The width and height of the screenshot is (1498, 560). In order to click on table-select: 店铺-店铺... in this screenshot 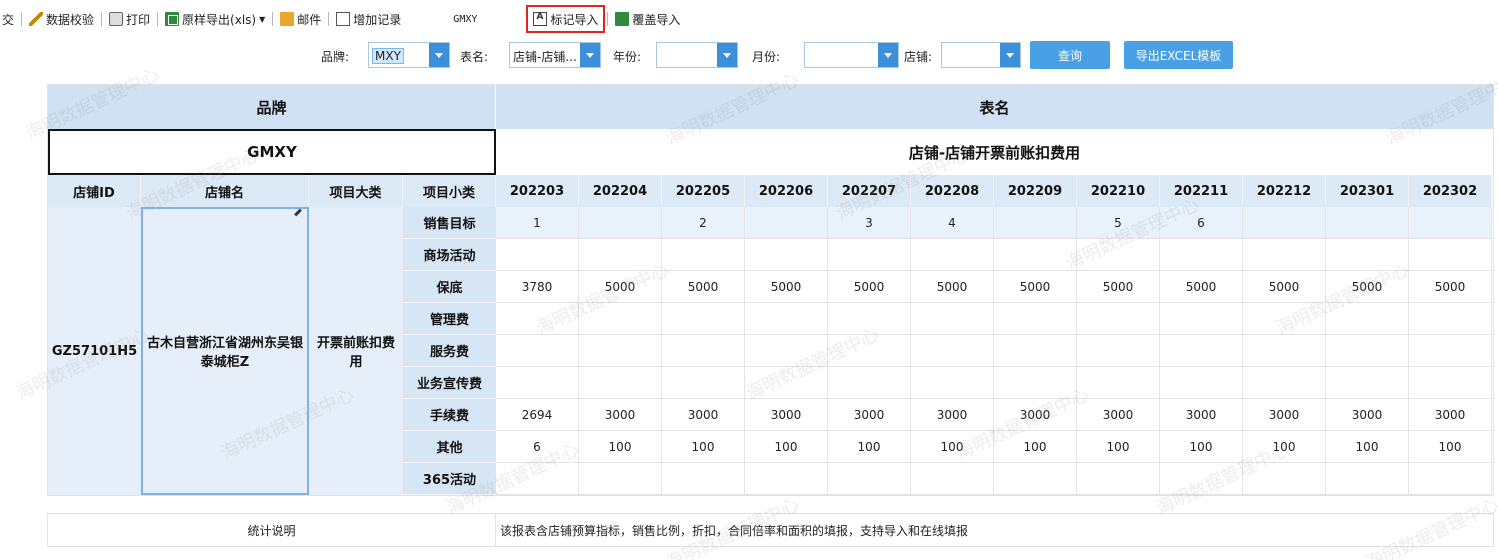, I will do `click(555, 55)`.